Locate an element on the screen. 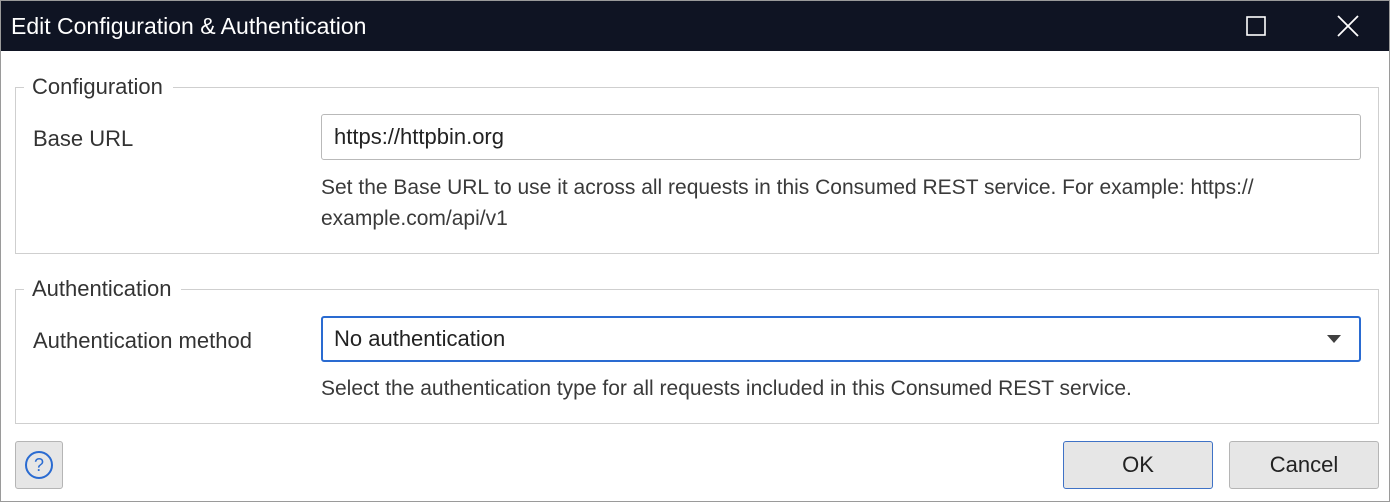  close-icon is located at coordinates (1348, 26).